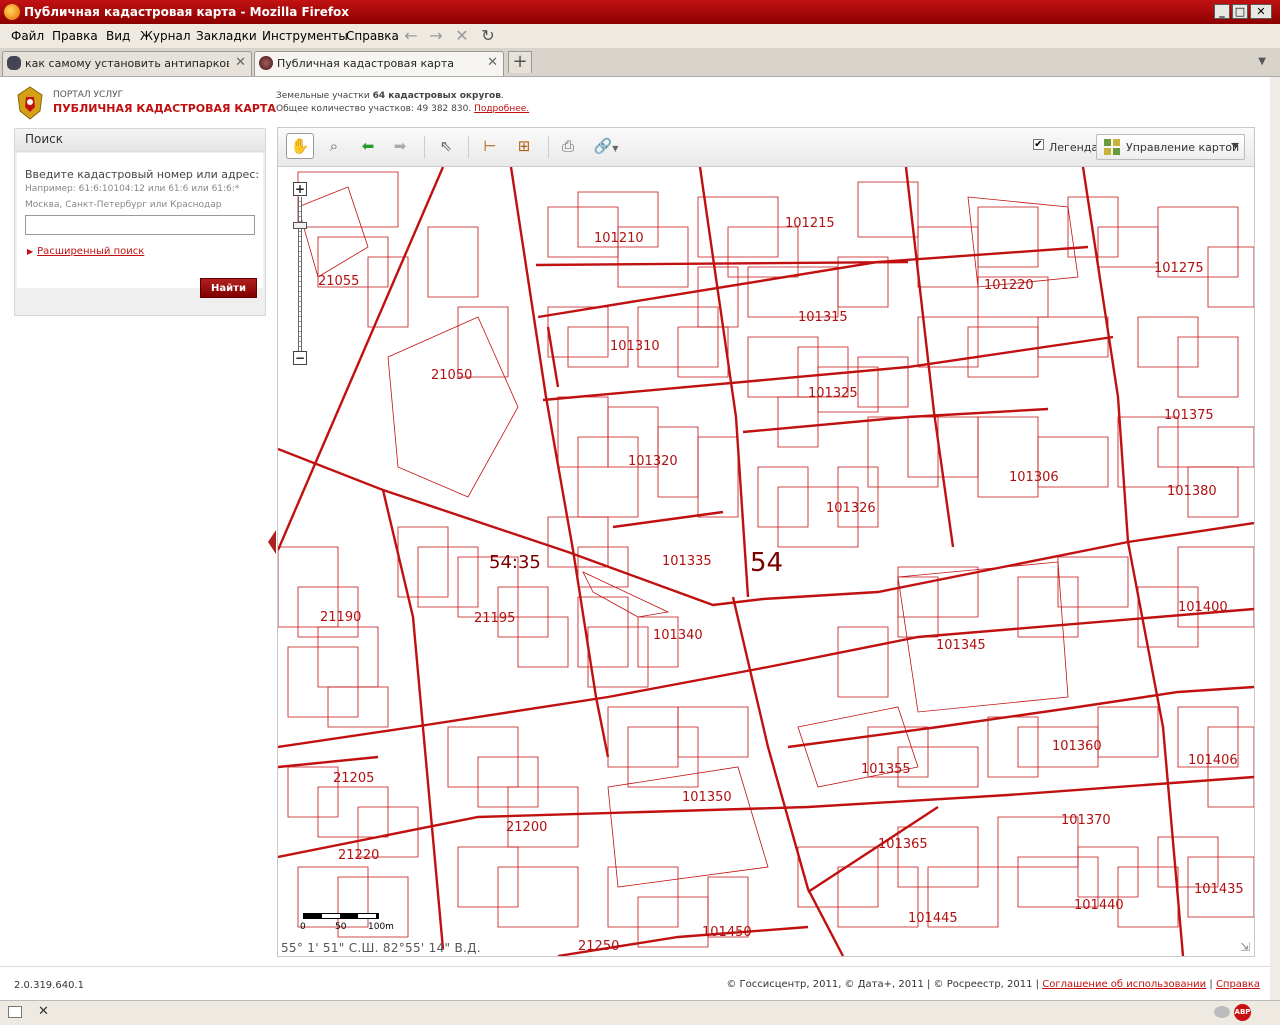  What do you see at coordinates (462, 36) in the screenshot?
I see `stop-icon: ✕` at bounding box center [462, 36].